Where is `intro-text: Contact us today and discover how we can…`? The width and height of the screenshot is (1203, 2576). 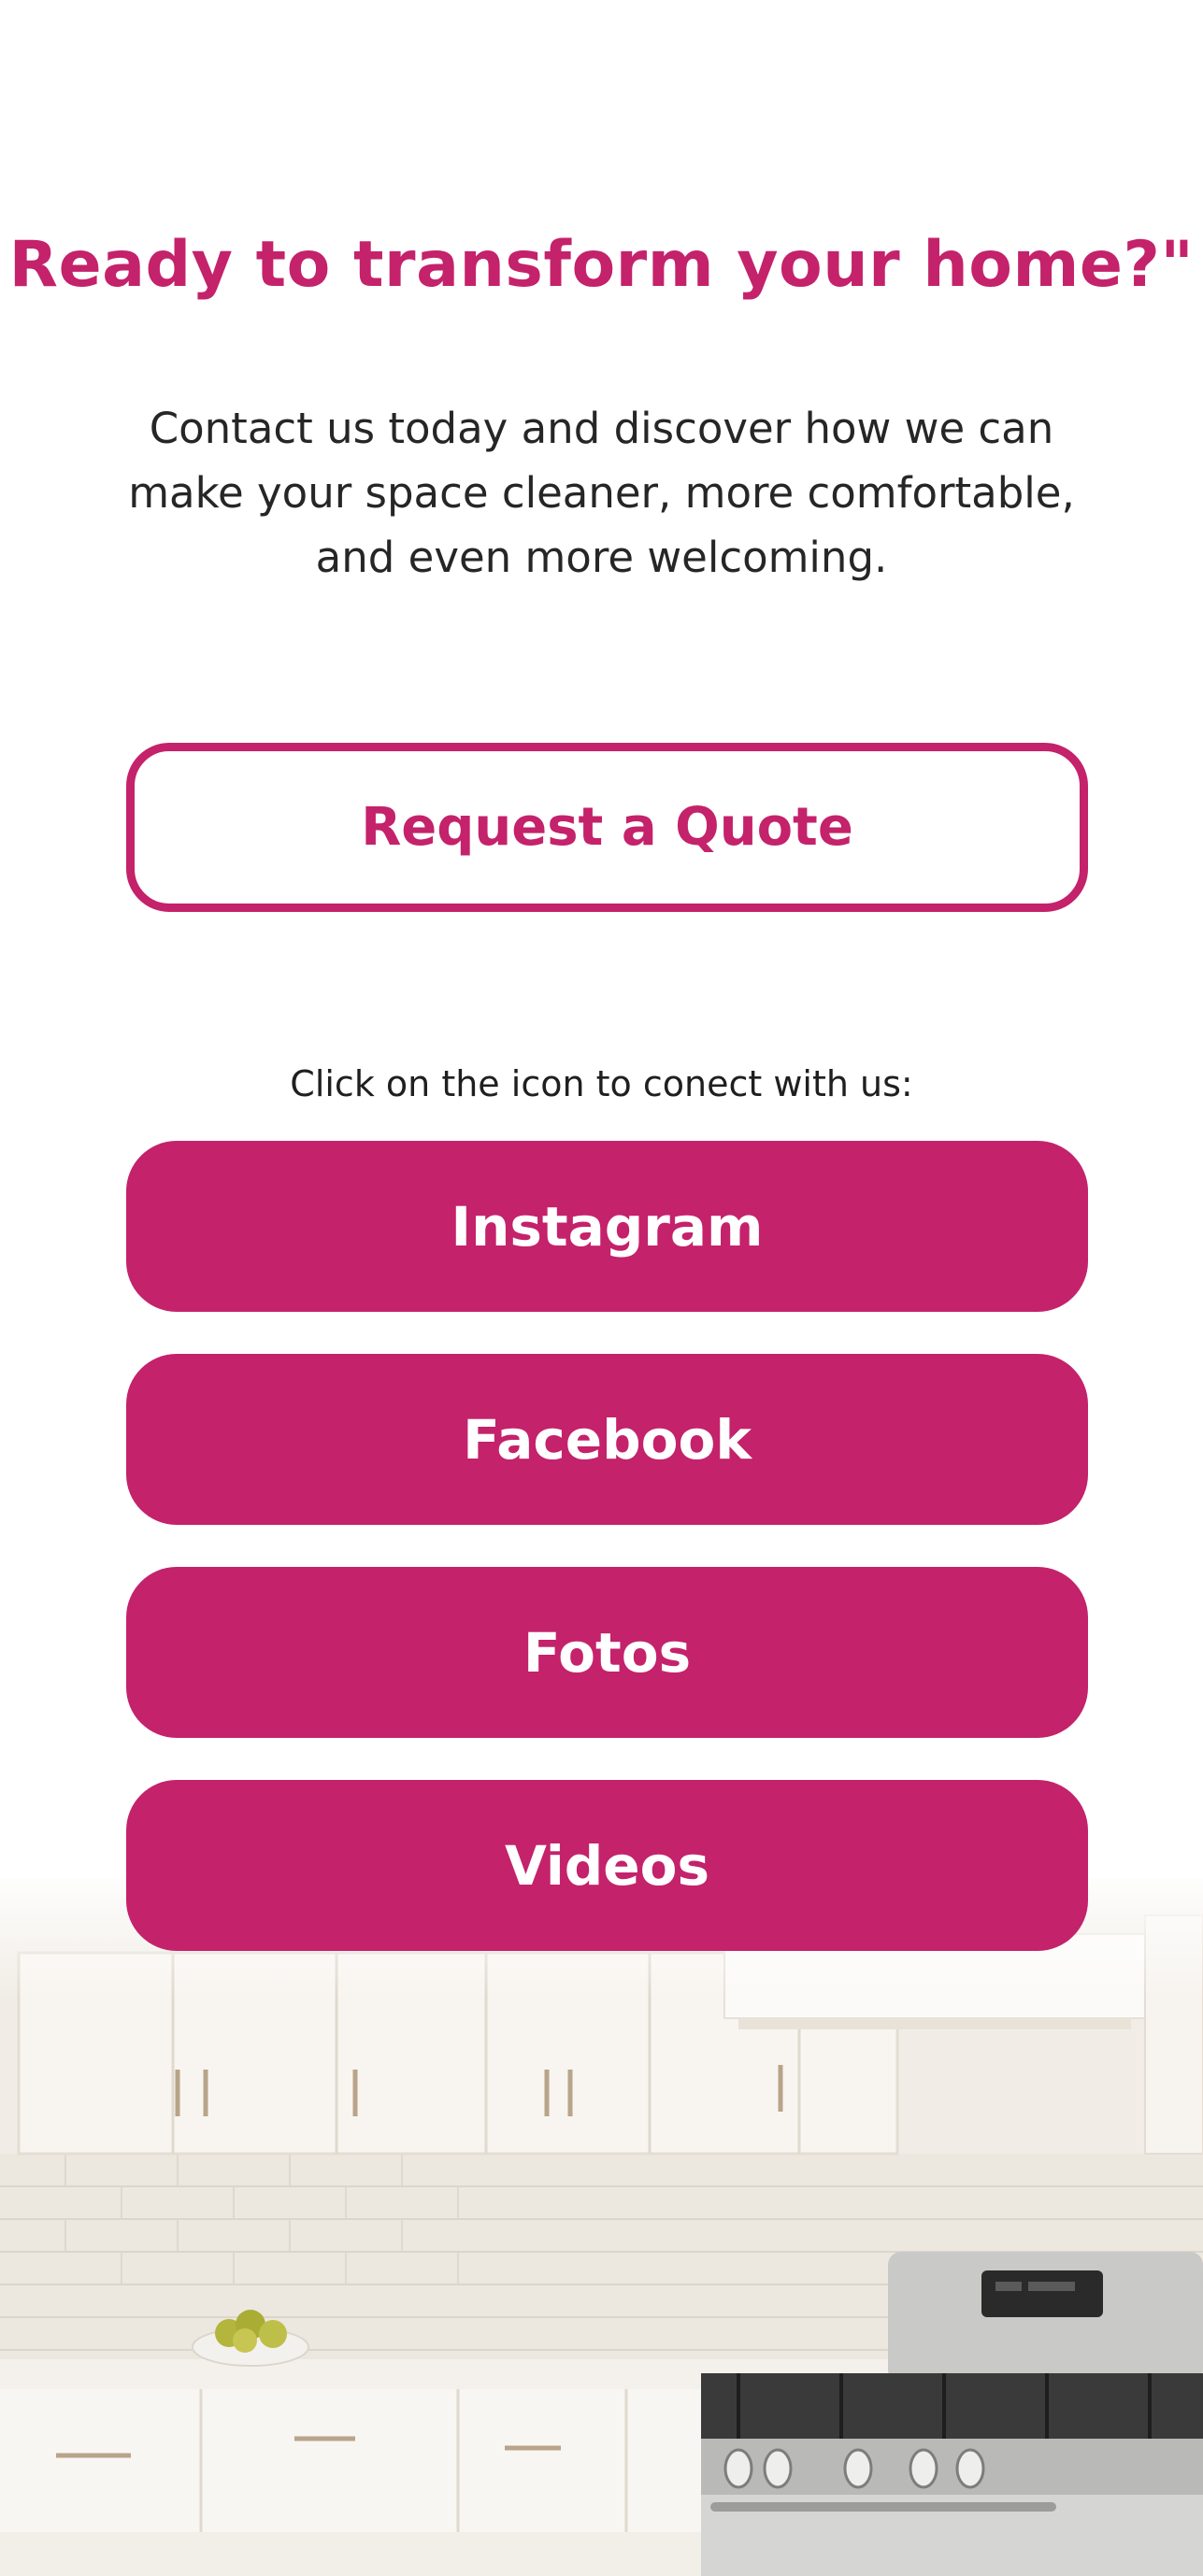 intro-text: Contact us today and discover how we can… is located at coordinates (601, 493).